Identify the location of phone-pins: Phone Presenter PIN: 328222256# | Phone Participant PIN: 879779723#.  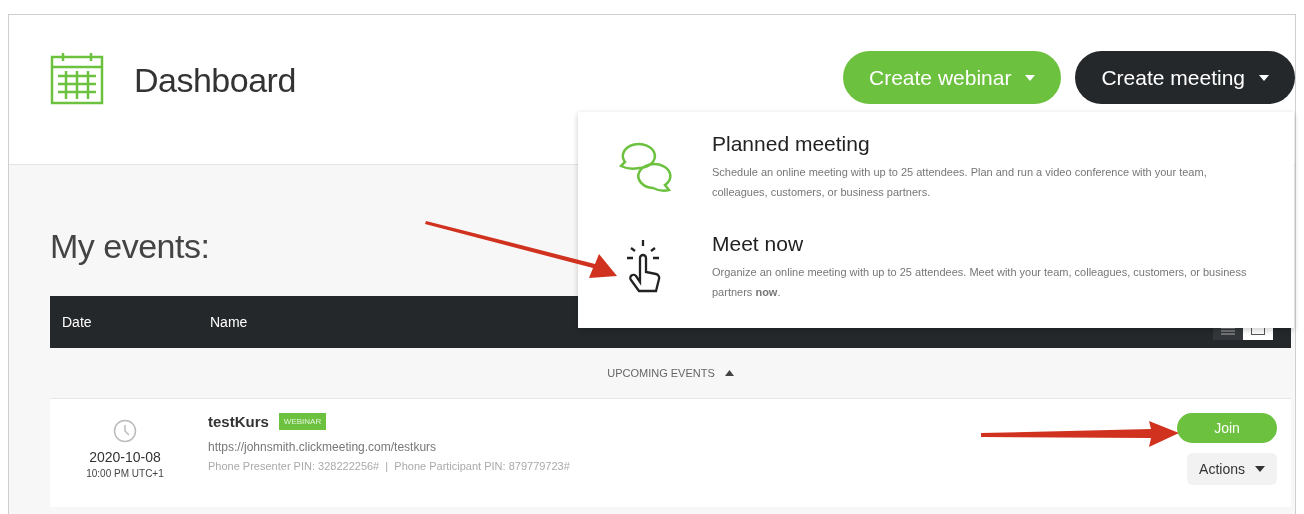
(389, 466).